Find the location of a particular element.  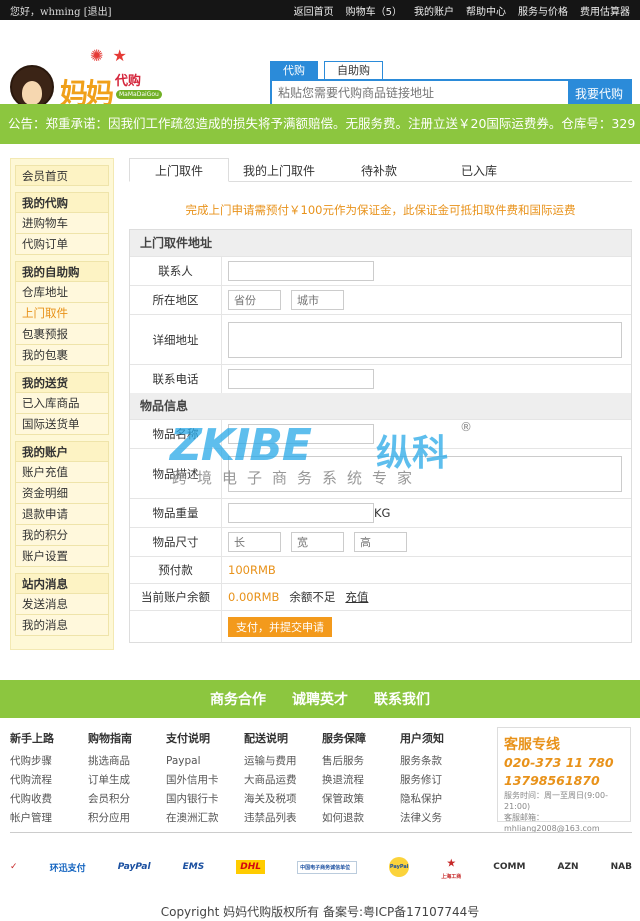

sidebar-item: 包裹预报 is located at coordinates (62, 334).